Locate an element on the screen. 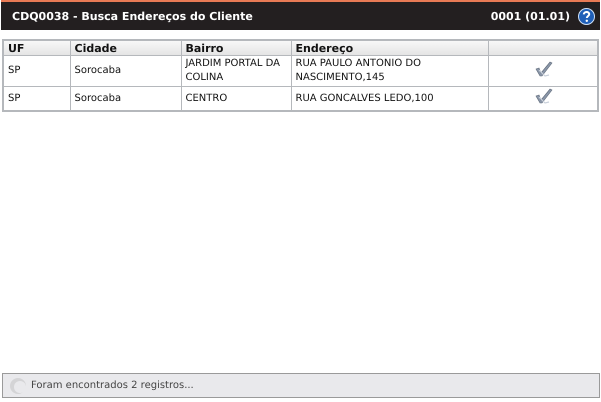 Image resolution: width=601 pixels, height=402 pixels. window-title: CDQ0038 - Busca Endereços do Cliente is located at coordinates (133, 16).